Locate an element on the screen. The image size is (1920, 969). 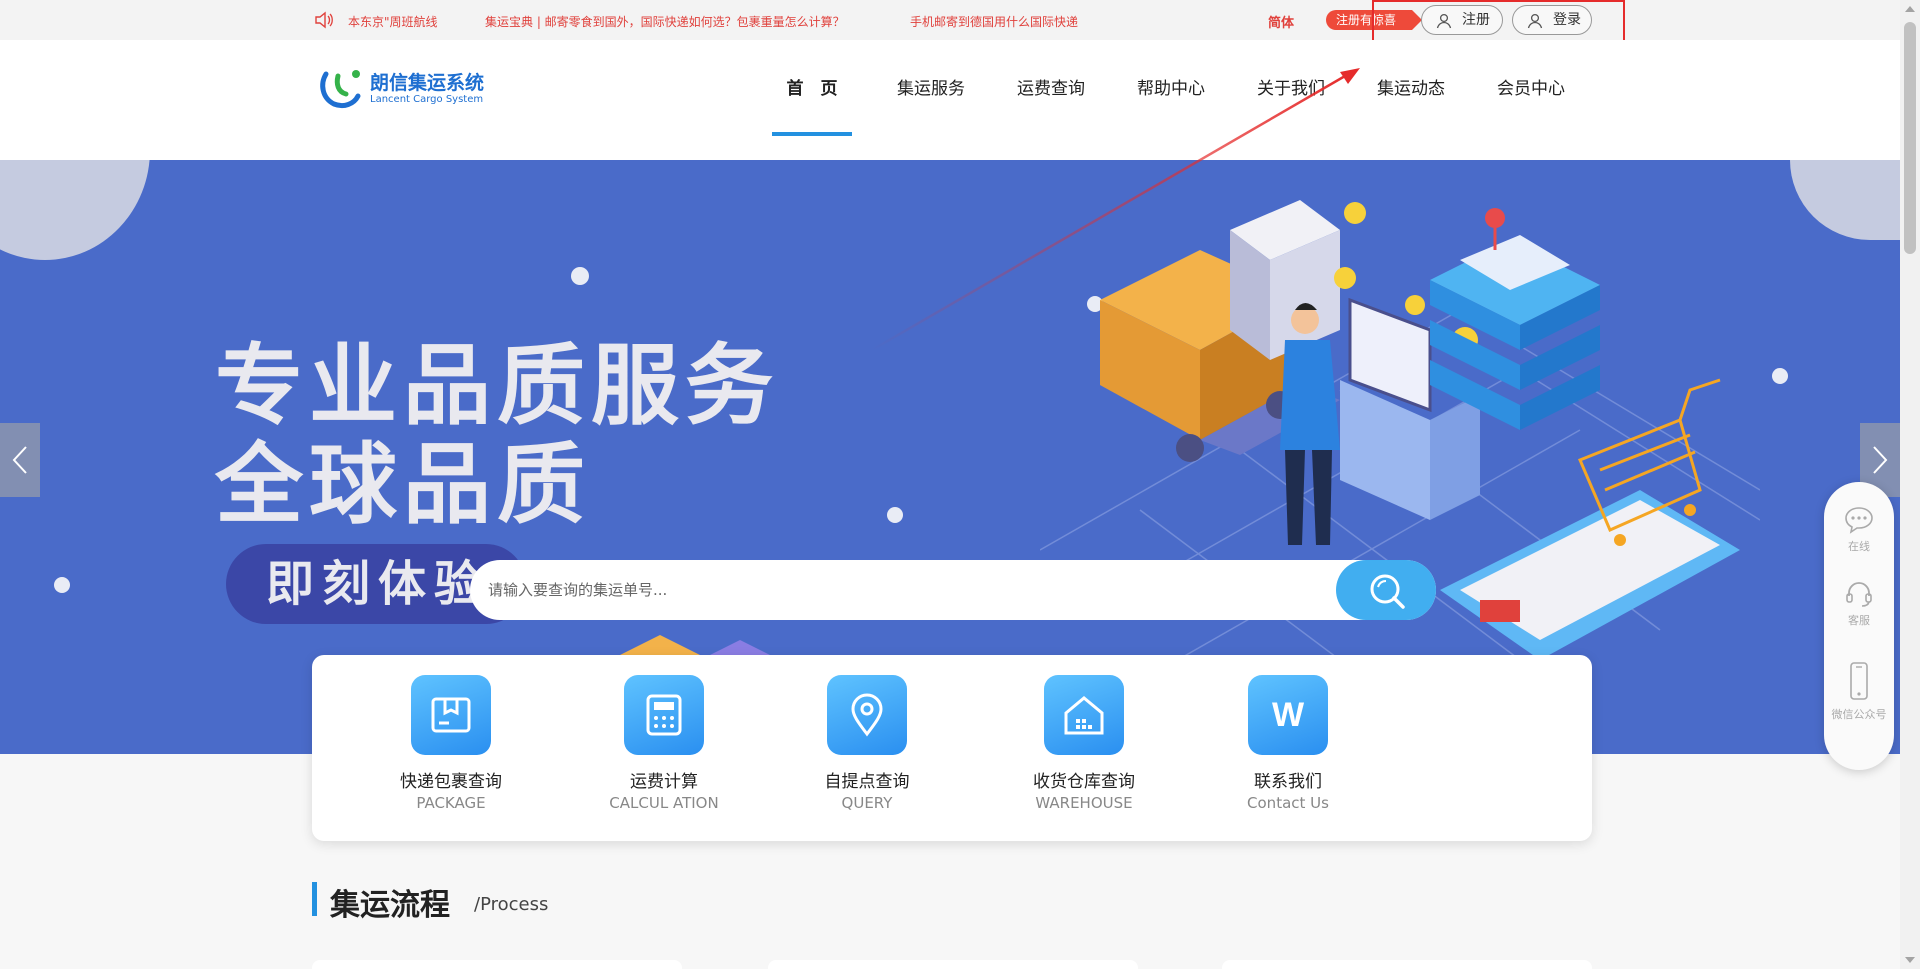
customer-service-button: 客服 is located at coordinates (1859, 604).